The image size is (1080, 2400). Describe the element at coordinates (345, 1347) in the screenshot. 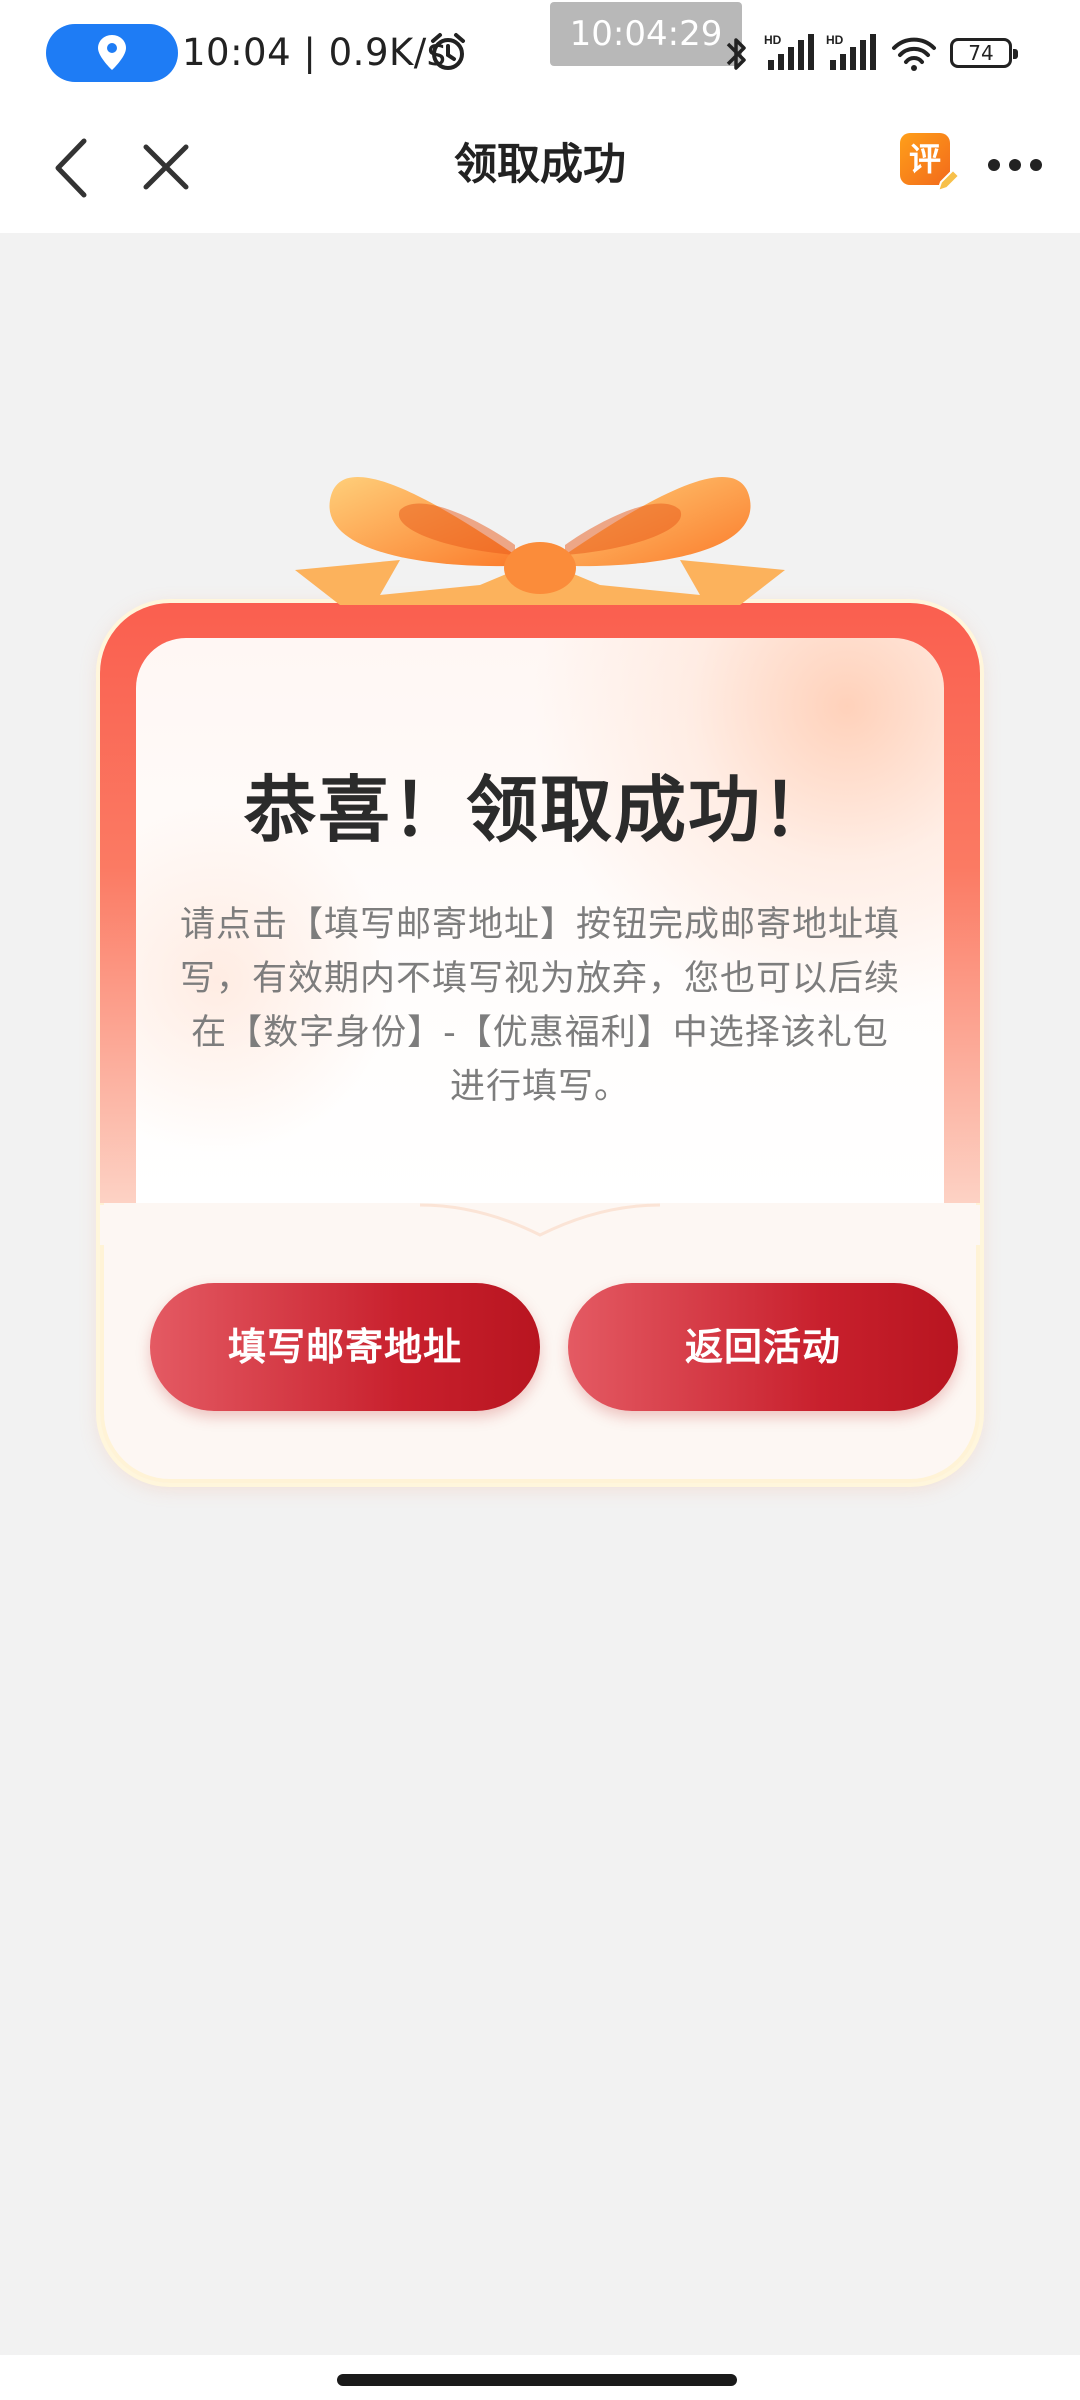

I see `fill-address-button: 填写邮寄地址` at that location.